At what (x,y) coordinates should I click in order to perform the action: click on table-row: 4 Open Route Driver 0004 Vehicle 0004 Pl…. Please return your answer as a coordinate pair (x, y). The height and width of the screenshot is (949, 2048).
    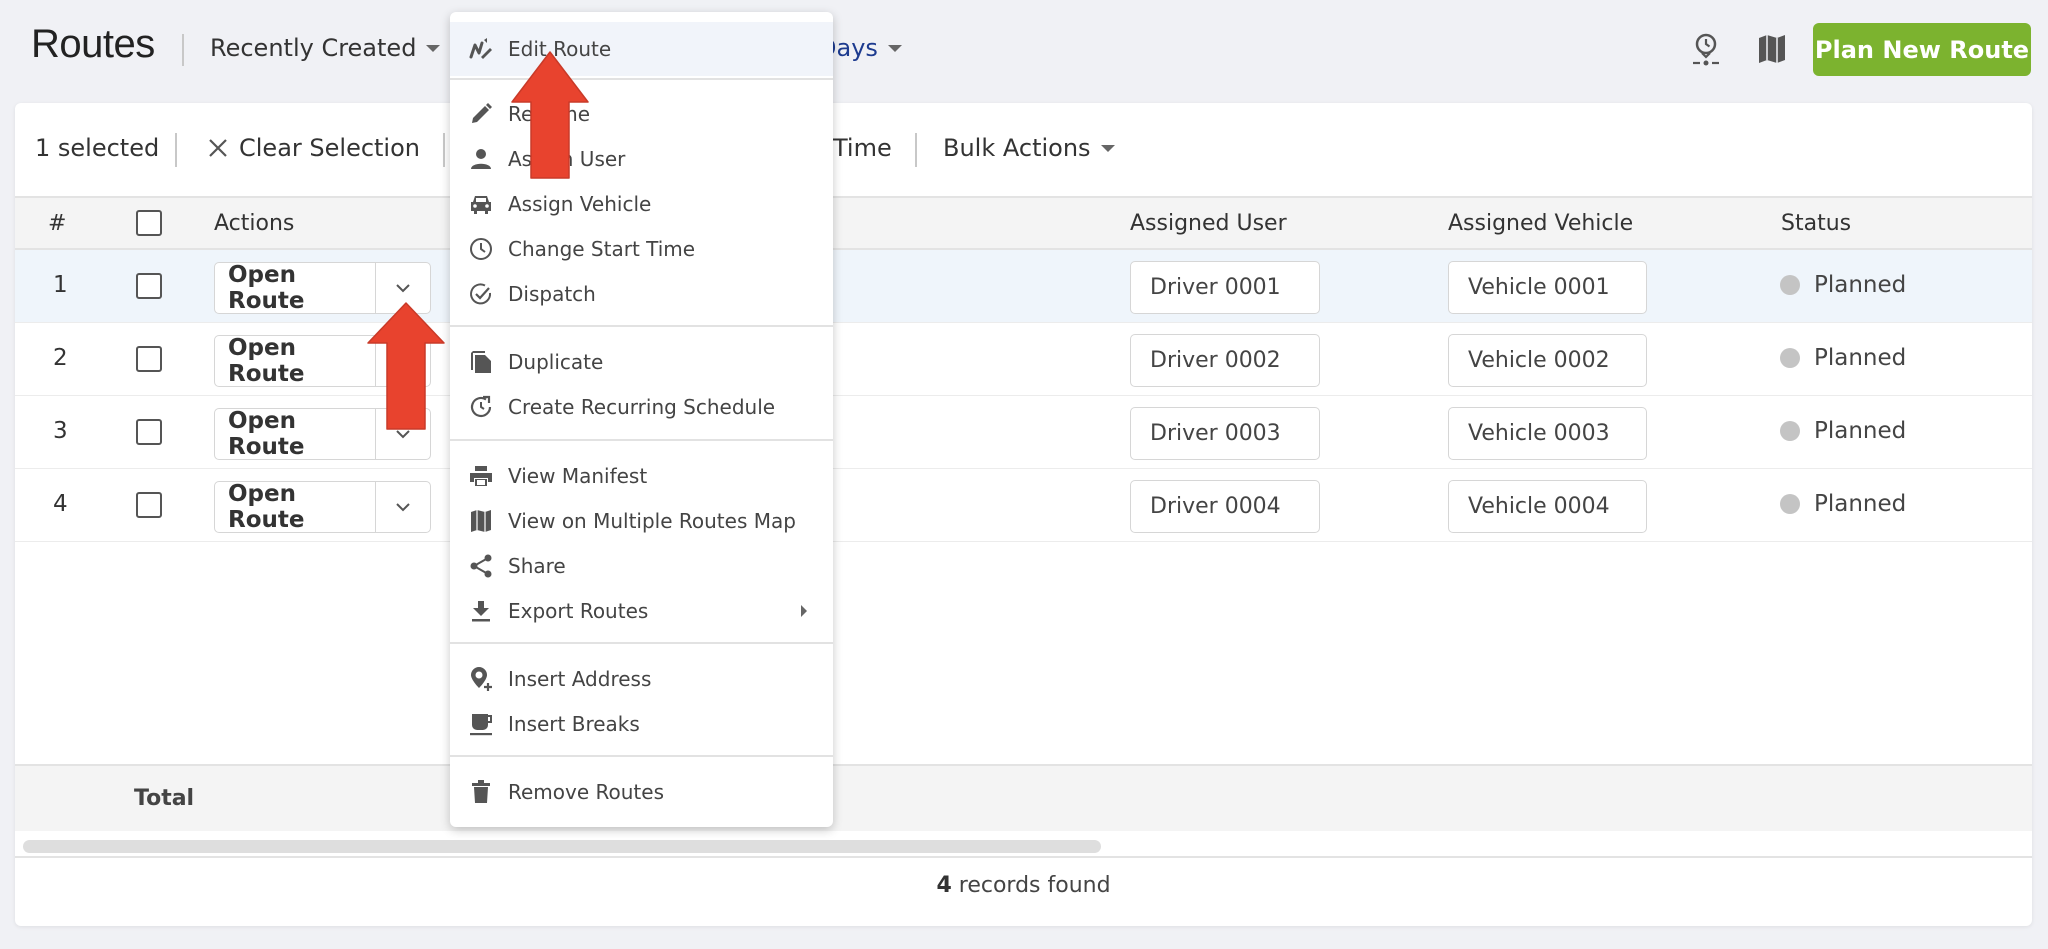
    Looking at the image, I should click on (1023, 505).